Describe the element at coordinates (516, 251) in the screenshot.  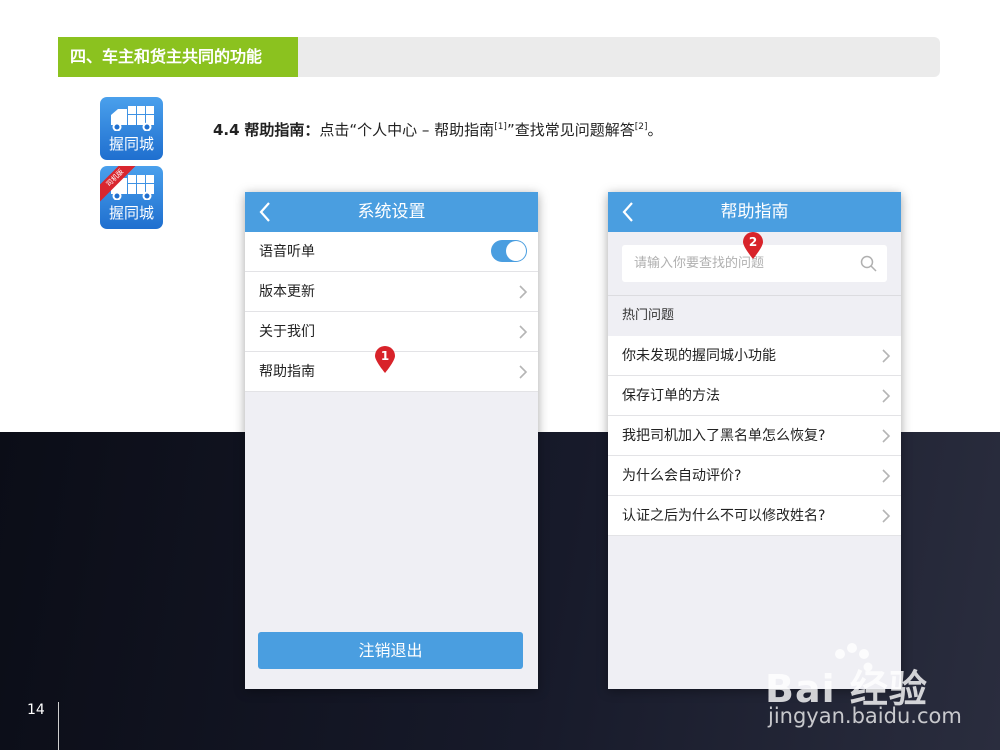
I see `toggle-knob` at that location.